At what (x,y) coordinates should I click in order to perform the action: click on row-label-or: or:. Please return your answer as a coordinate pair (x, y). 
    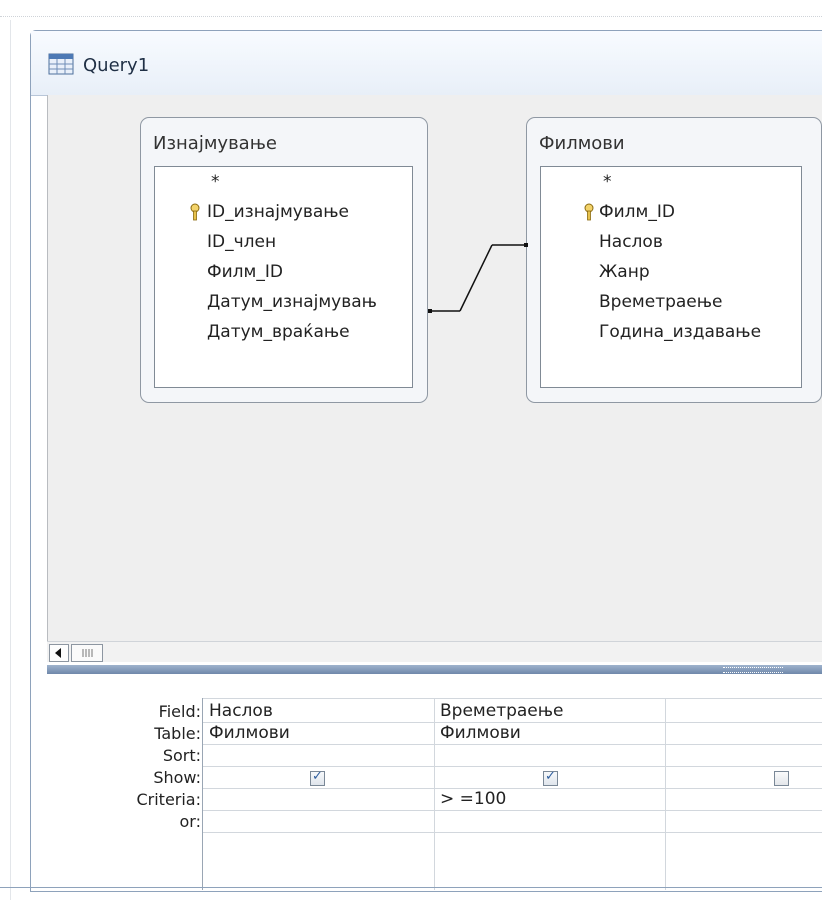
    Looking at the image, I should click on (190, 821).